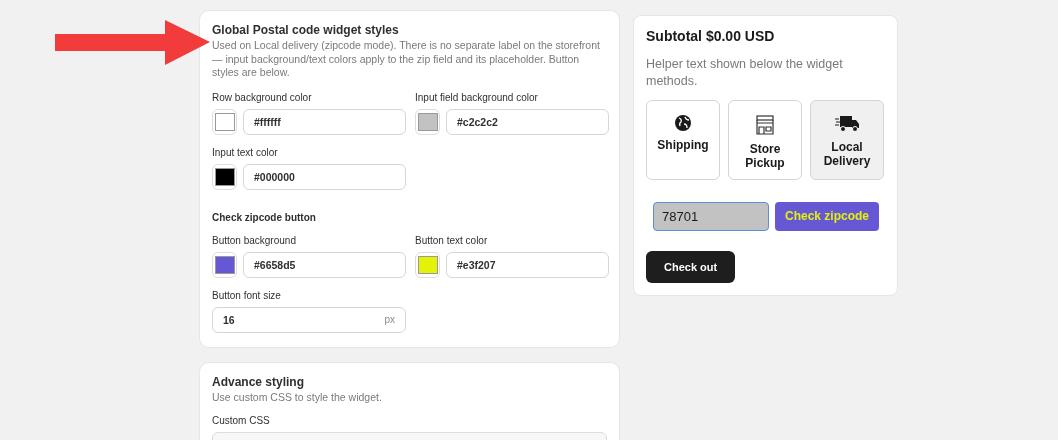 The height and width of the screenshot is (440, 1058). Describe the element at coordinates (847, 123) in the screenshot. I see `delivery-truck-icon` at that location.